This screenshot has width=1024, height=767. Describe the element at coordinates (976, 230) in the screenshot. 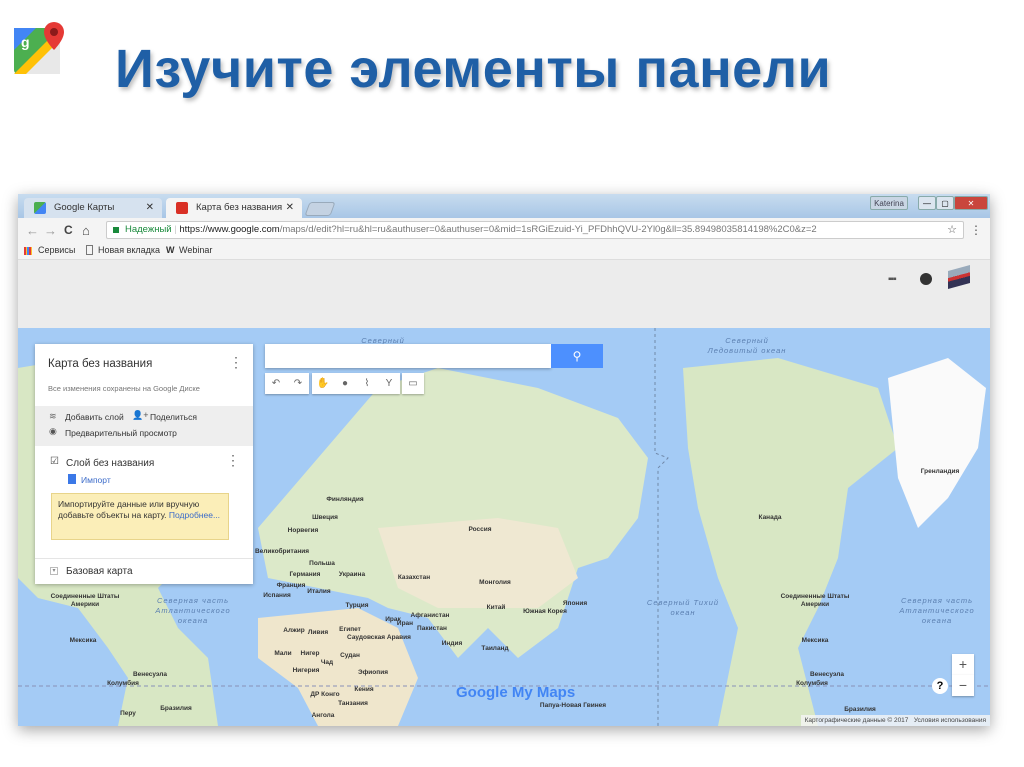

I see `browser-menu-icon: ⋮` at that location.